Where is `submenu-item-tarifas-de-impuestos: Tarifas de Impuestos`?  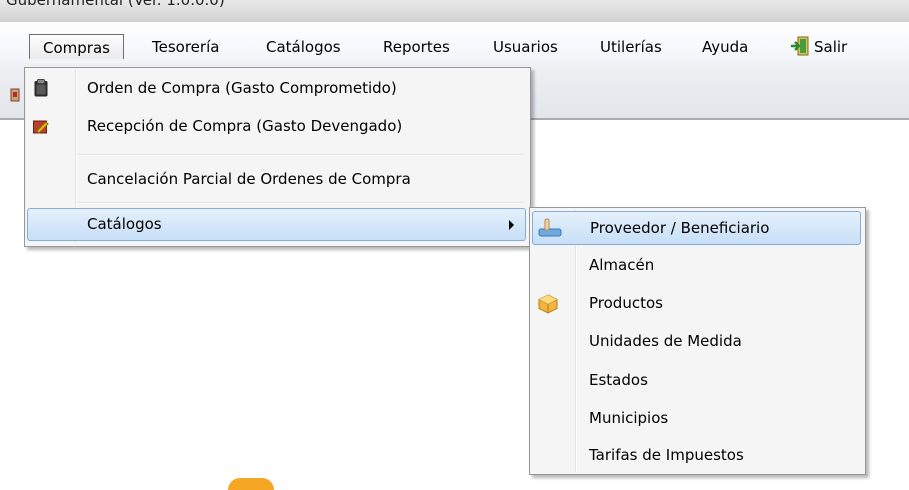
submenu-item-tarifas-de-impuestos: Tarifas de Impuestos is located at coordinates (696, 456).